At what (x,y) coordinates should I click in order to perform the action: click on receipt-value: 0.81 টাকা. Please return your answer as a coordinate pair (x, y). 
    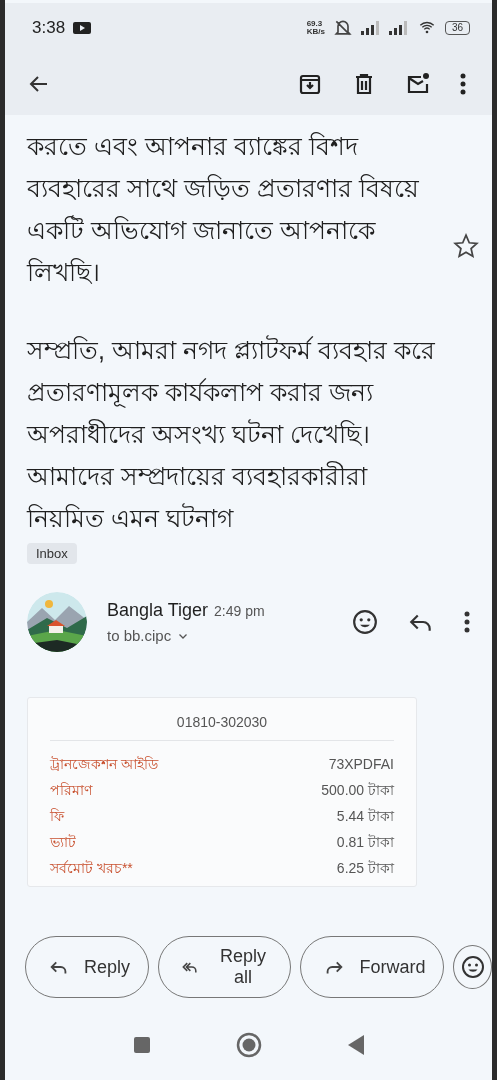
    Looking at the image, I should click on (365, 842).